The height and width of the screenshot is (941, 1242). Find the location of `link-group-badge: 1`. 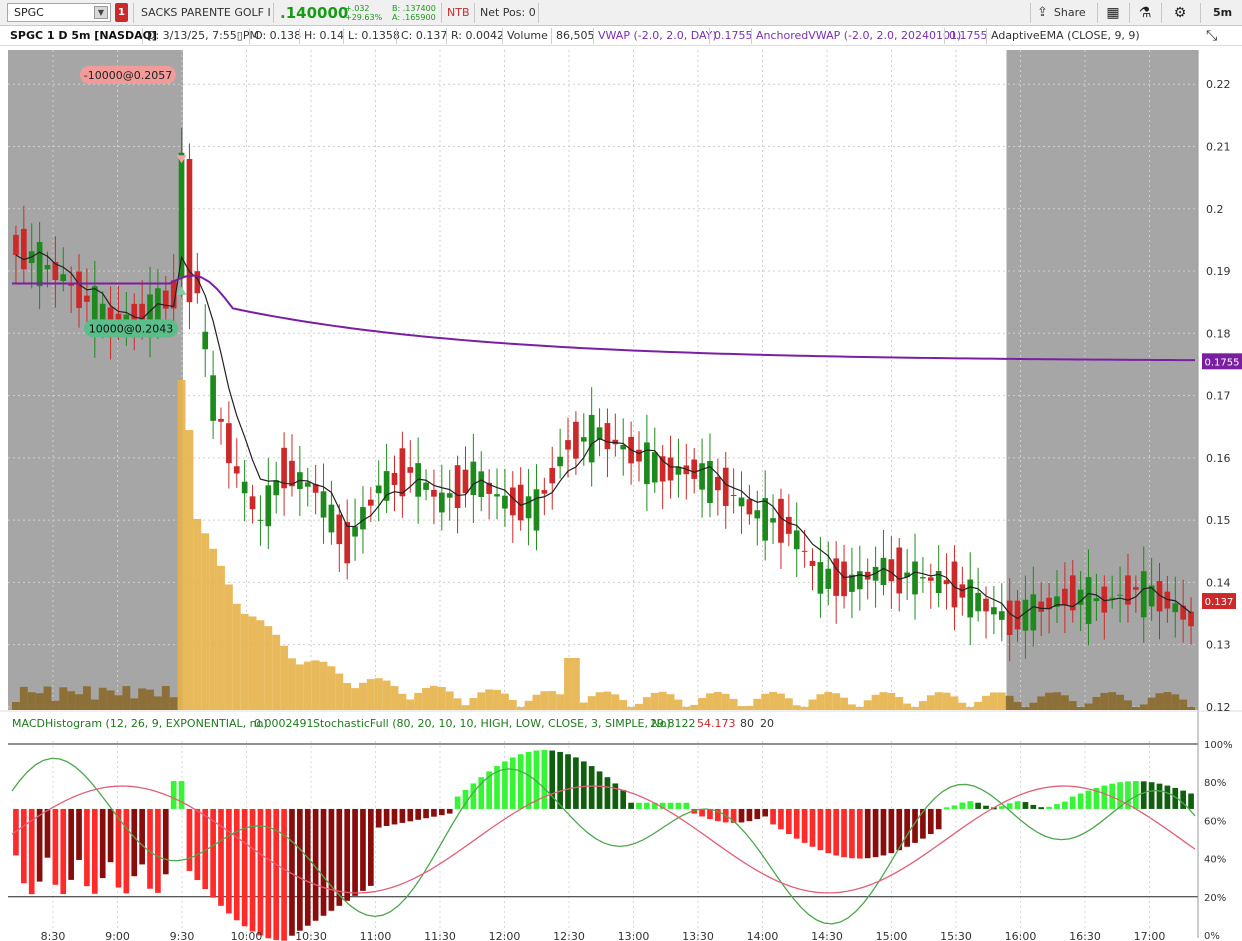

link-group-badge: 1 is located at coordinates (121, 12).